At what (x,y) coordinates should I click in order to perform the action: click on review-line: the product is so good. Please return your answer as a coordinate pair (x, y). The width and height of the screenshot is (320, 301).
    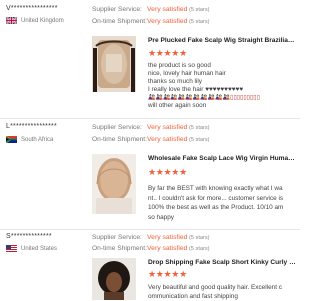
    Looking at the image, I should click on (179, 65).